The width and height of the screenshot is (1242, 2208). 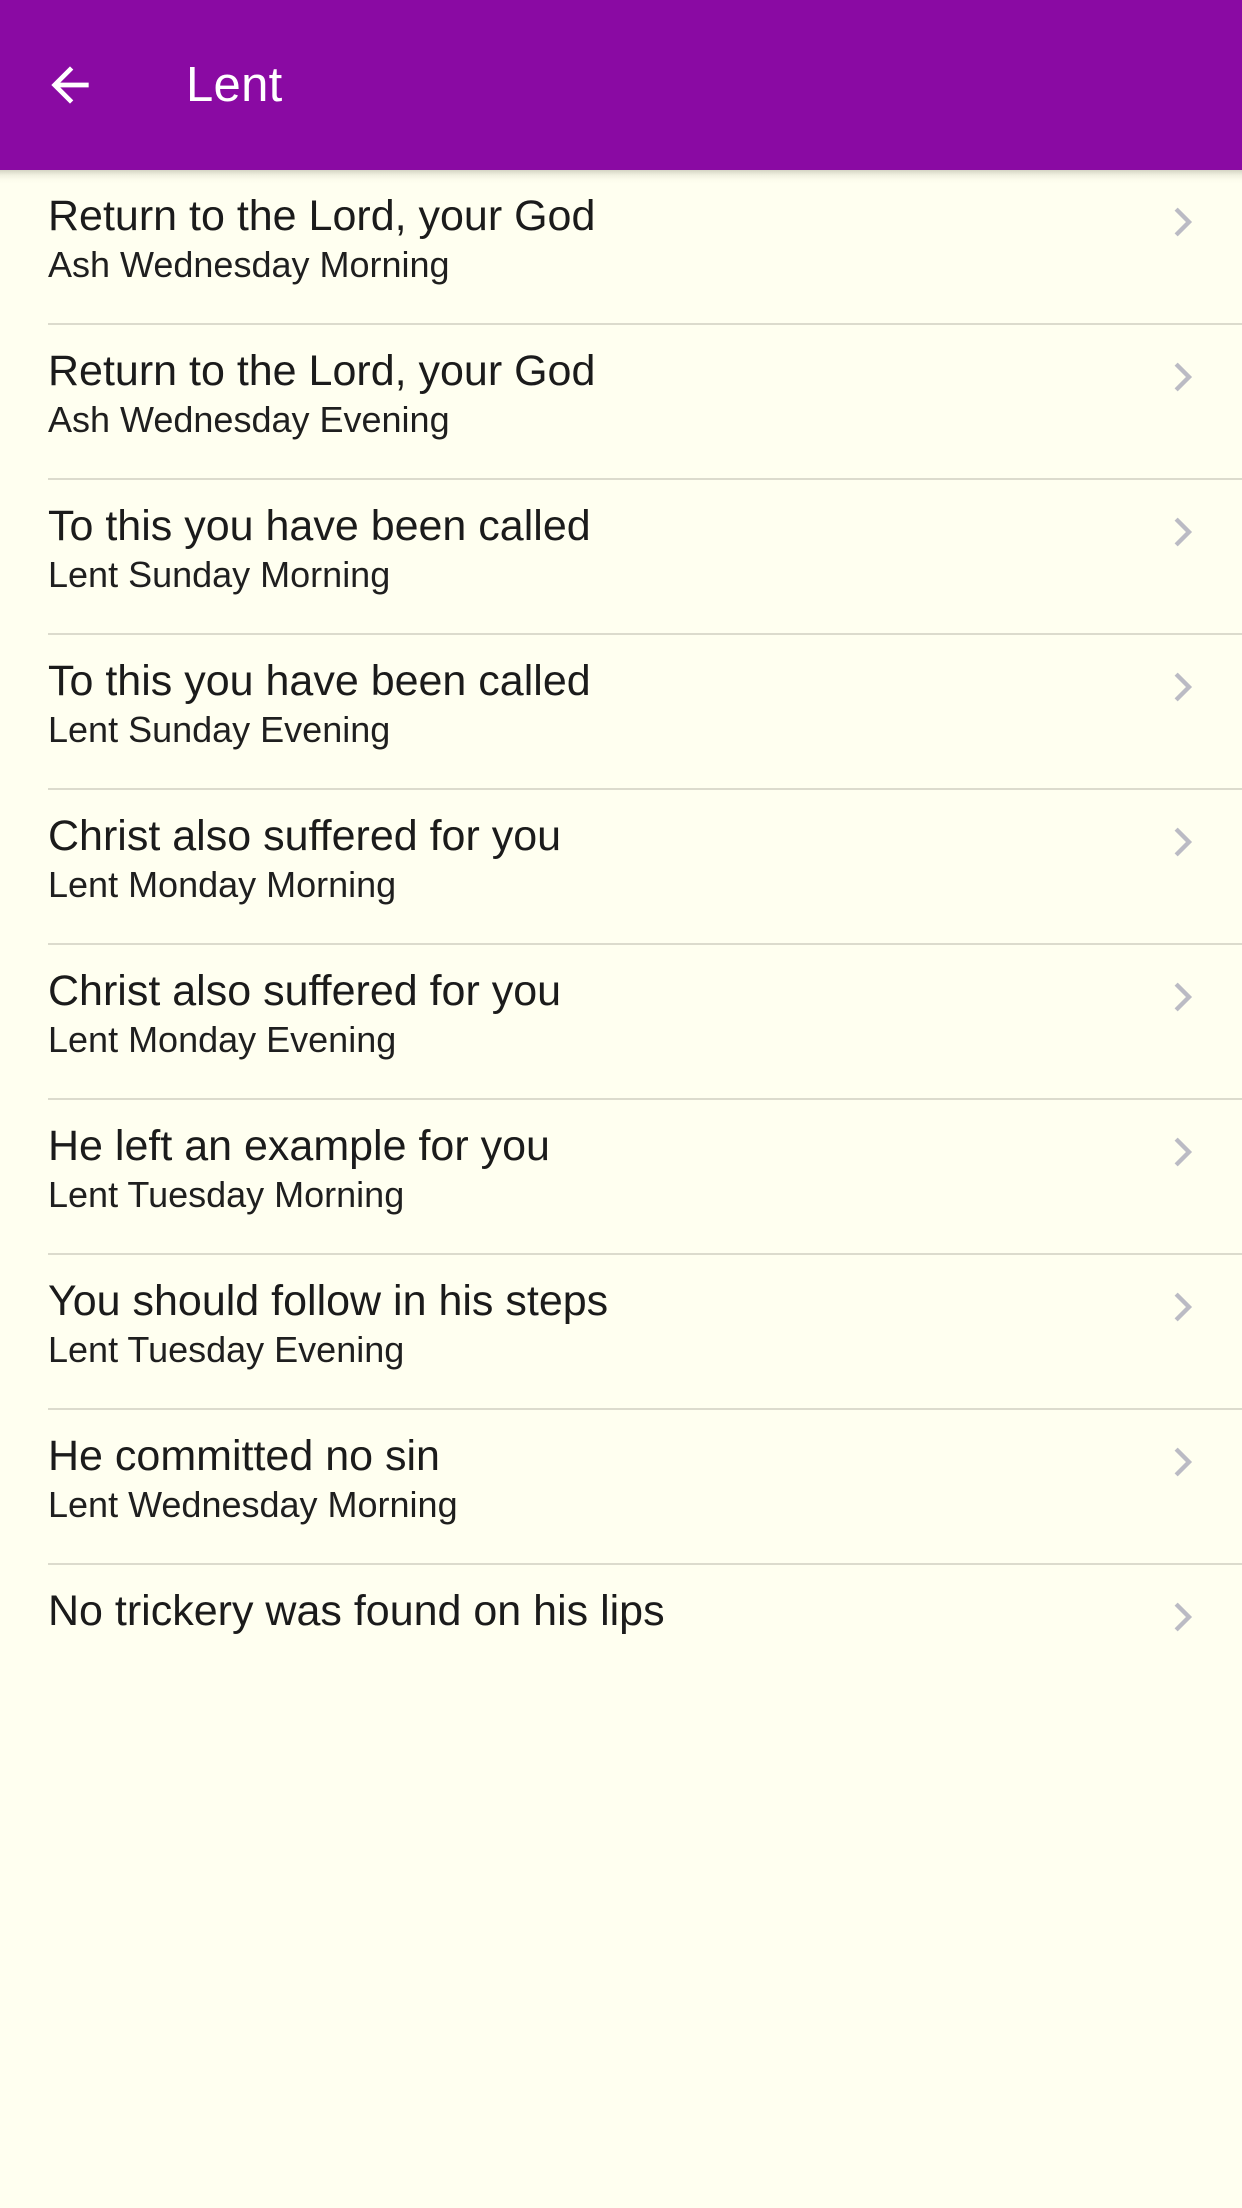 I want to click on list-item-title: No trickery was found on his lips, so click(x=356, y=1611).